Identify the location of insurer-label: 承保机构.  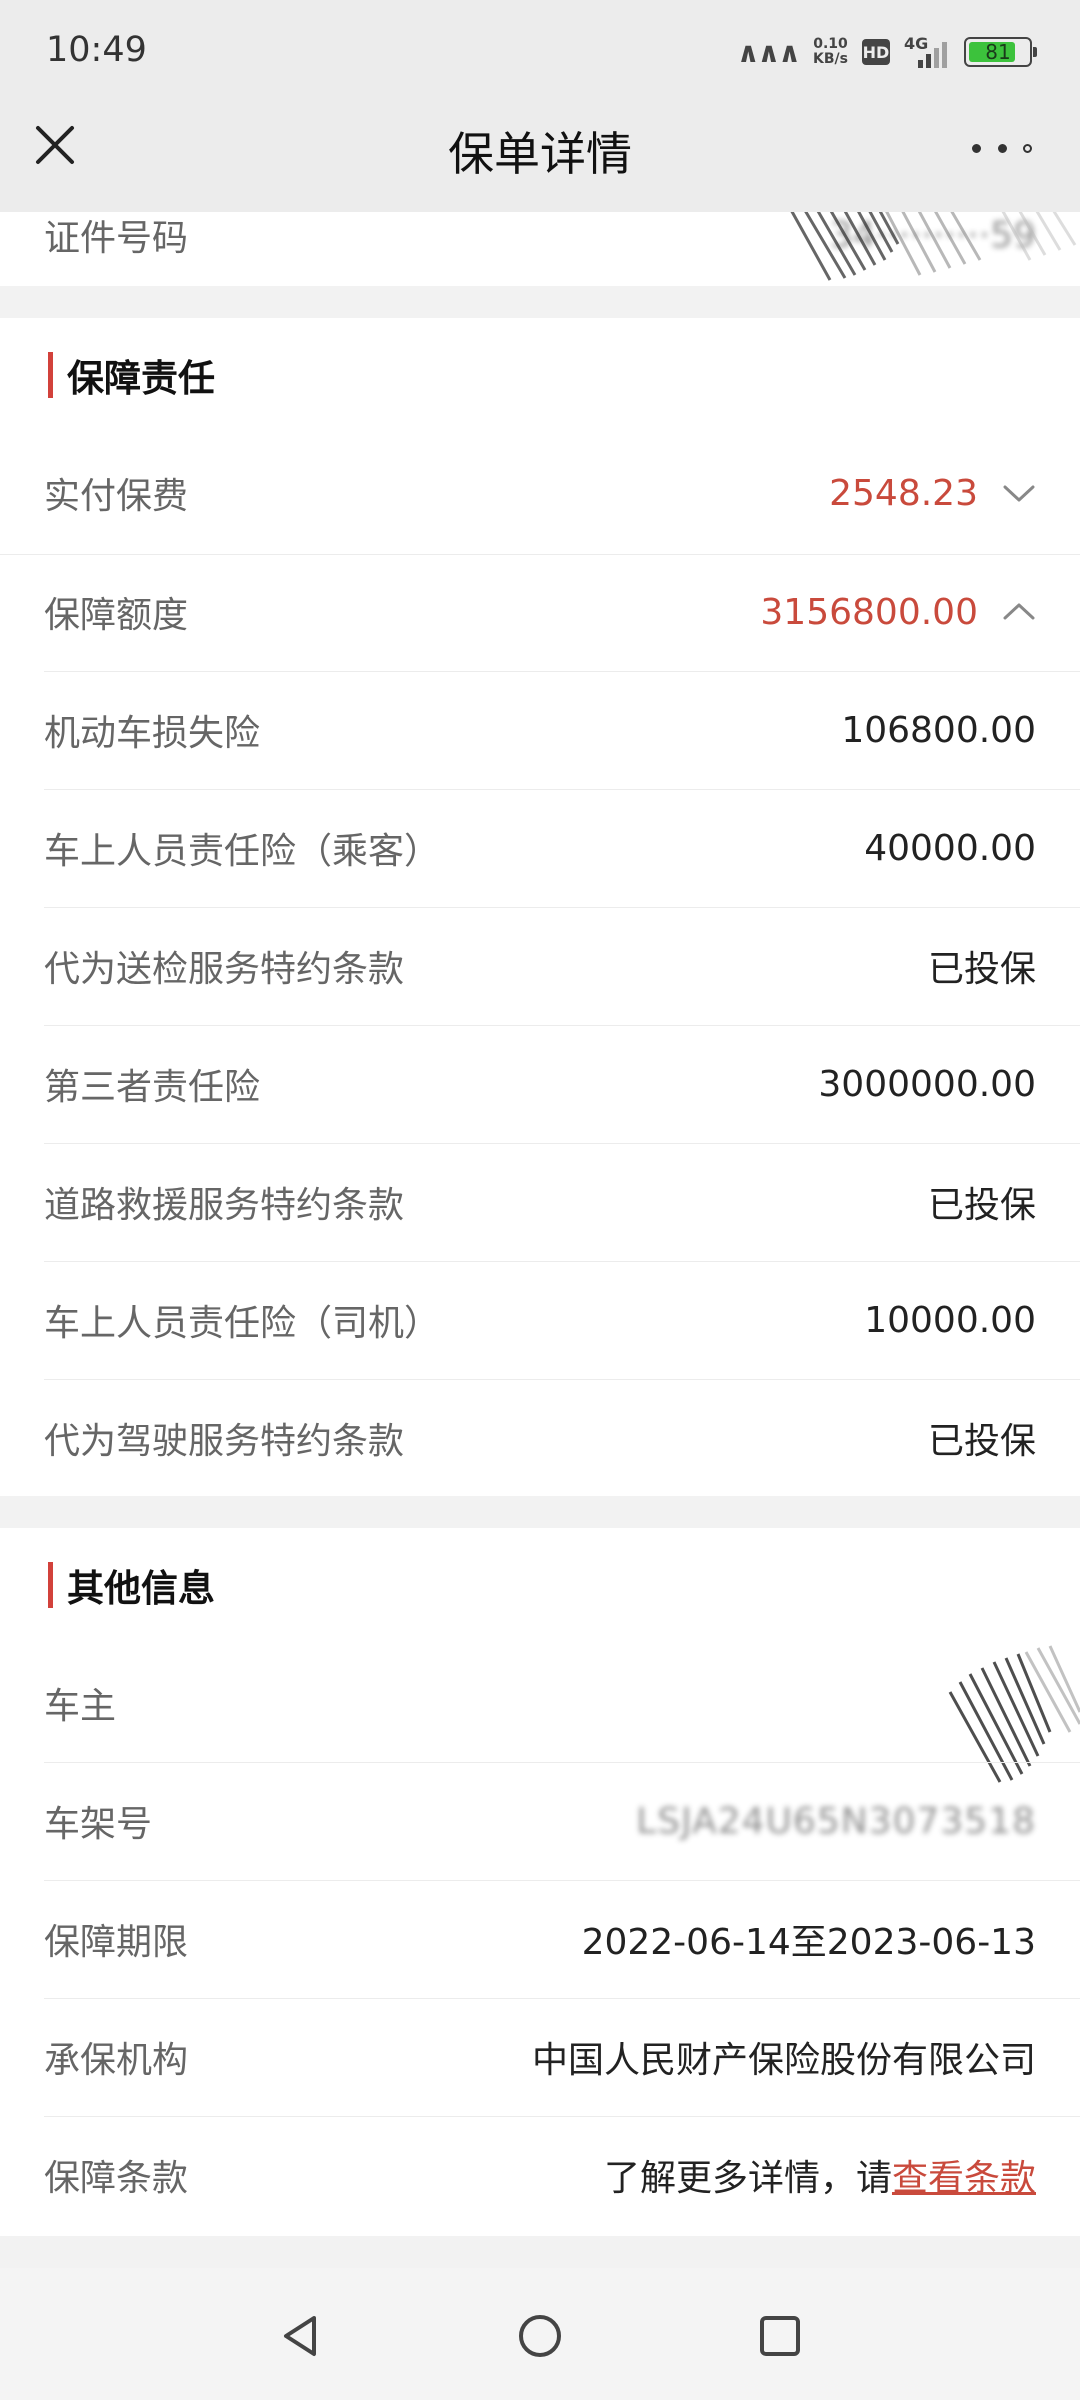
(116, 2060).